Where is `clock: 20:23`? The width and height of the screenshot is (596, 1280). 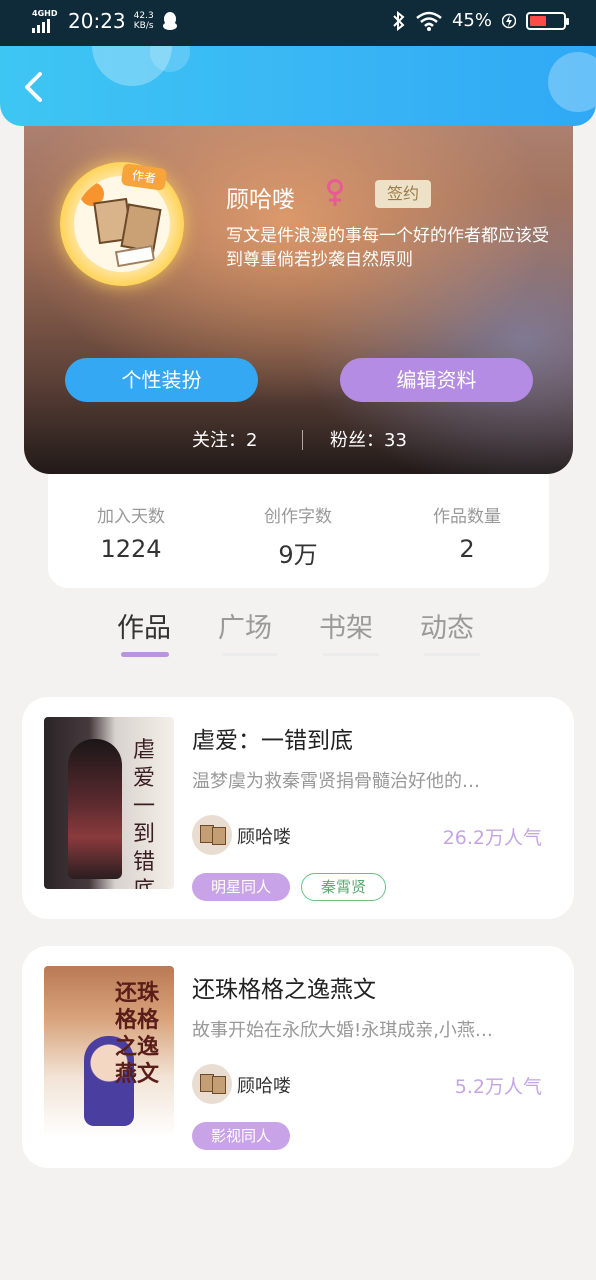
clock: 20:23 is located at coordinates (97, 21).